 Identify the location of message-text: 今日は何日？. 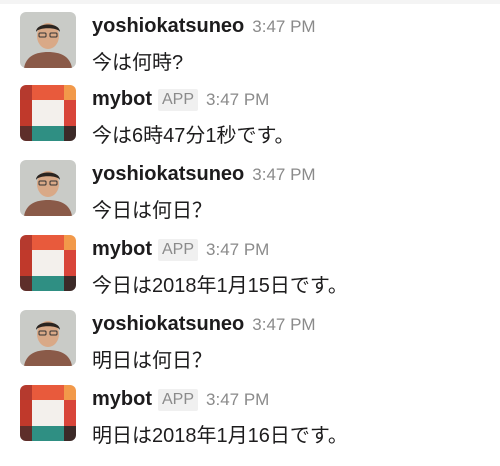
(152, 211).